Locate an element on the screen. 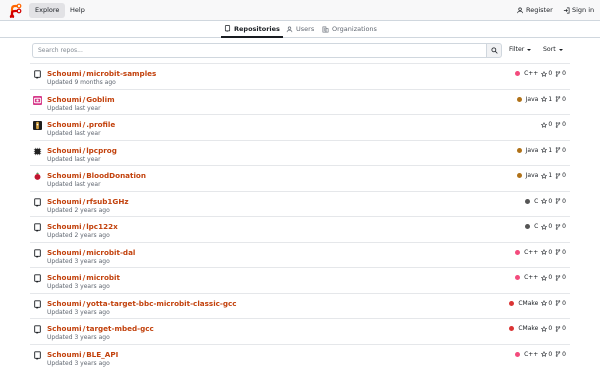  repo-link: Schoumi/lpcprog is located at coordinates (82, 150).